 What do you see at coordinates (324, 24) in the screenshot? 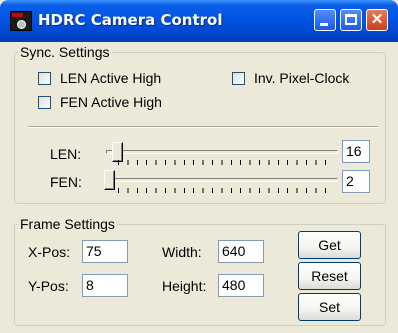
I see `minimize-icon` at bounding box center [324, 24].